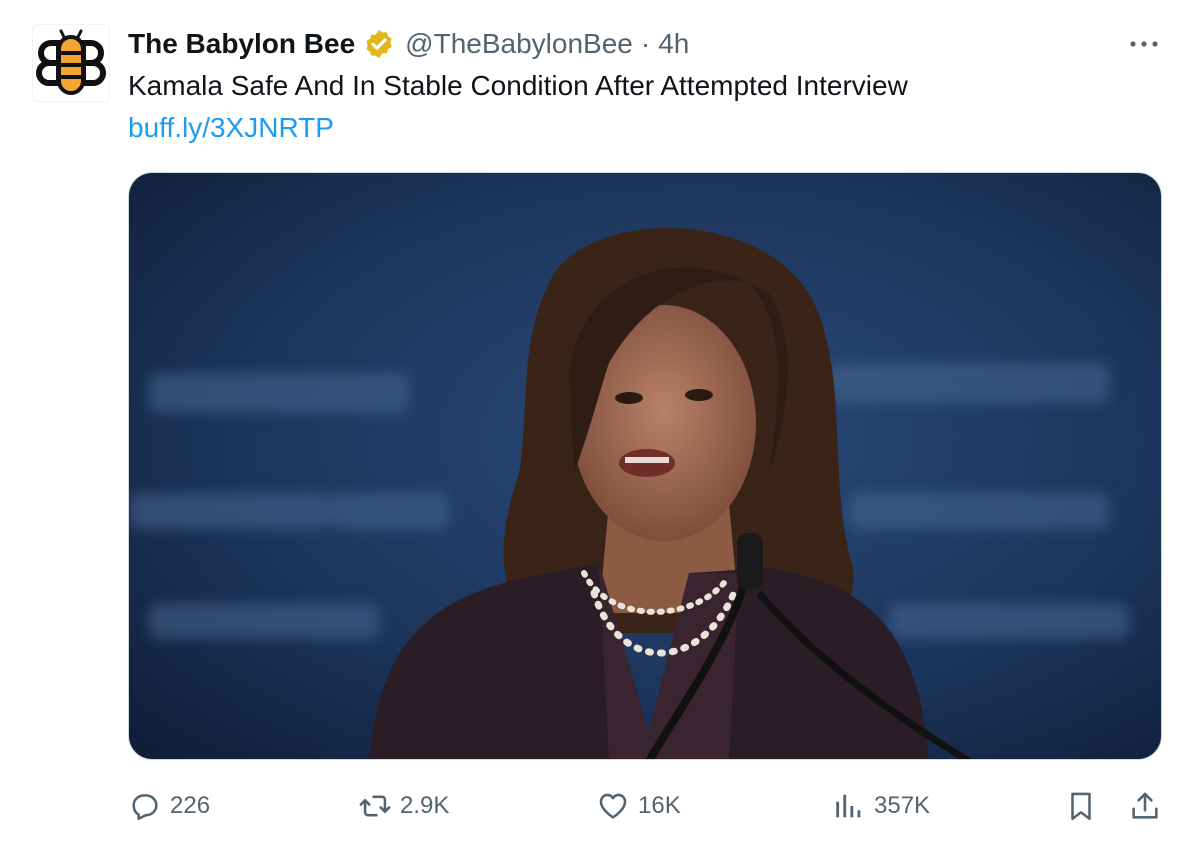 This screenshot has height=848, width=1196. I want to click on retweet-button: 2.9K, so click(403, 806).